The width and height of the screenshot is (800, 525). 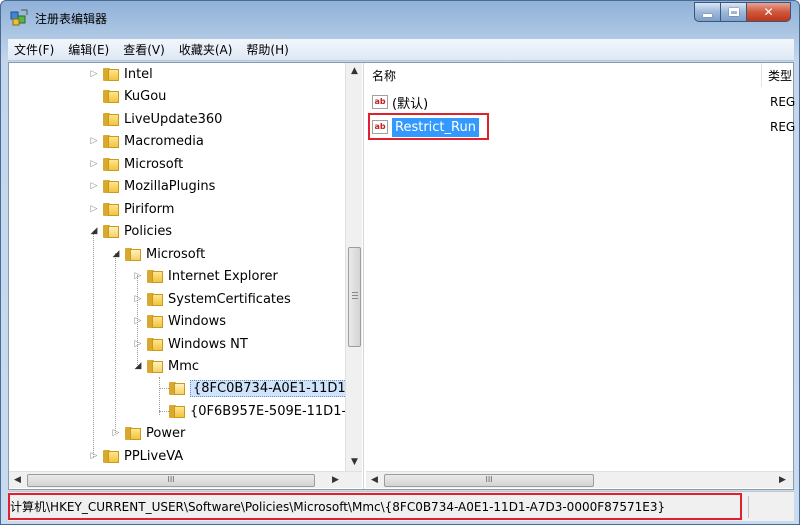 I want to click on tree-node: ▷ Microsoft, so click(x=136, y=164).